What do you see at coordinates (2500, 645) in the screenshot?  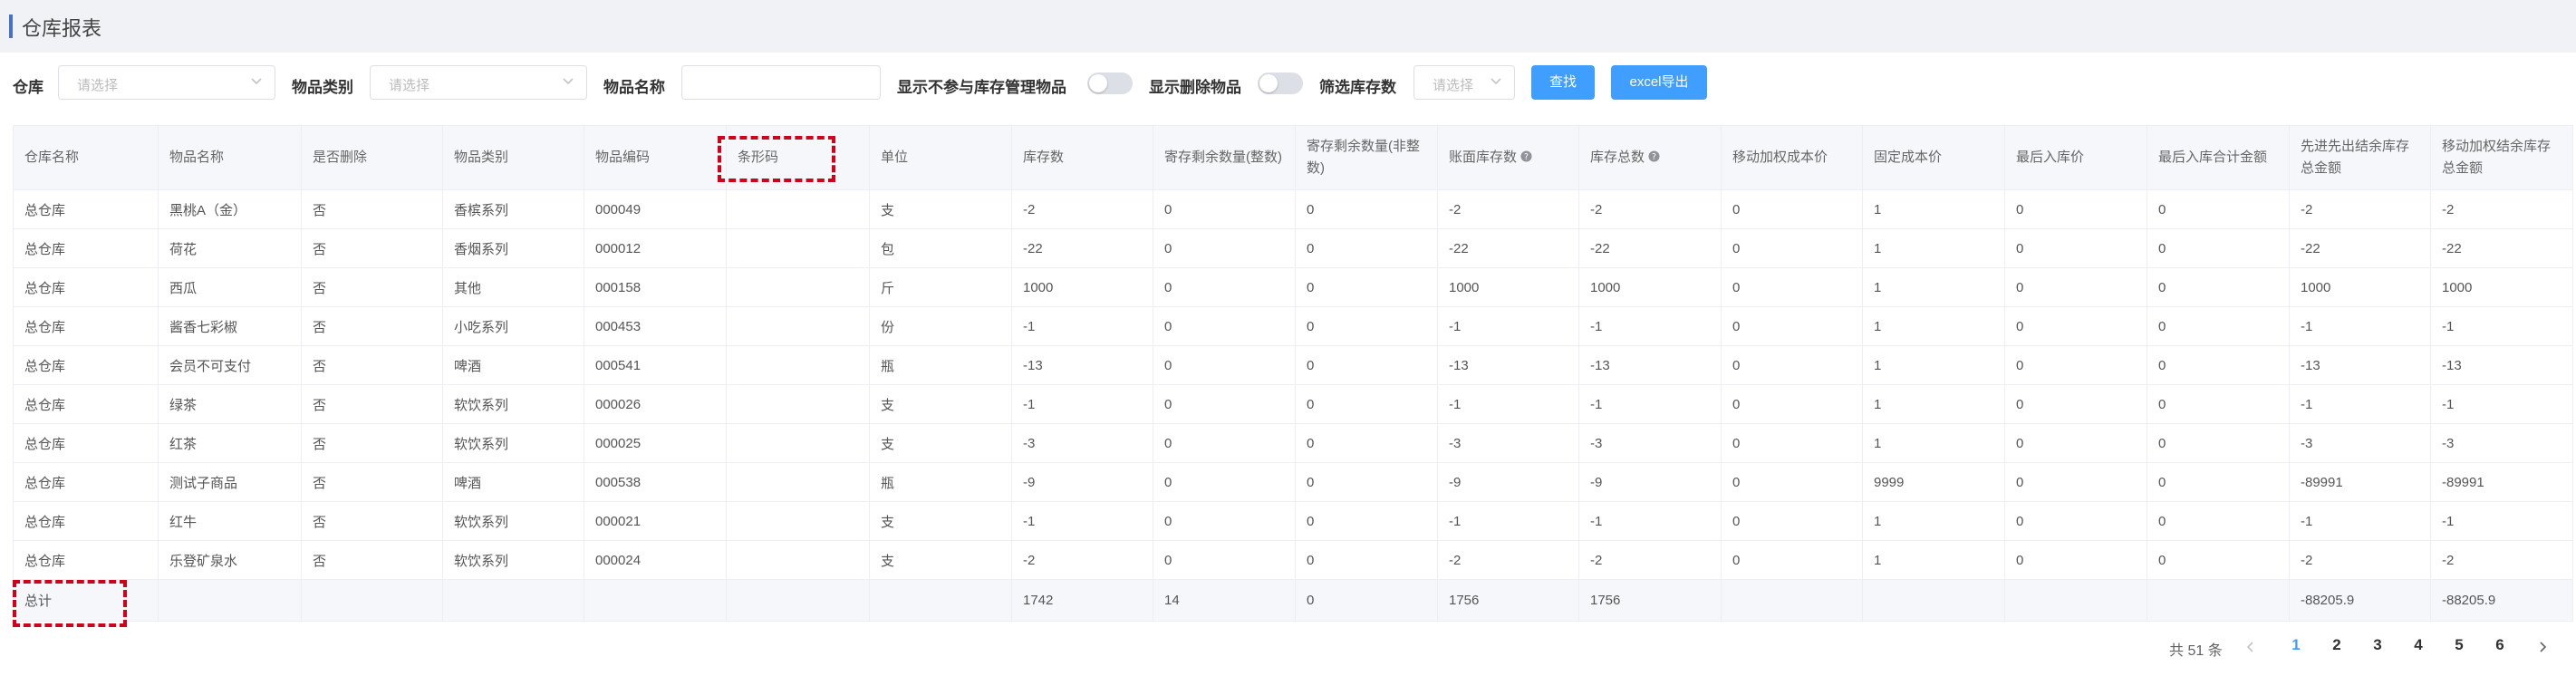 I see `page-6: 6` at bounding box center [2500, 645].